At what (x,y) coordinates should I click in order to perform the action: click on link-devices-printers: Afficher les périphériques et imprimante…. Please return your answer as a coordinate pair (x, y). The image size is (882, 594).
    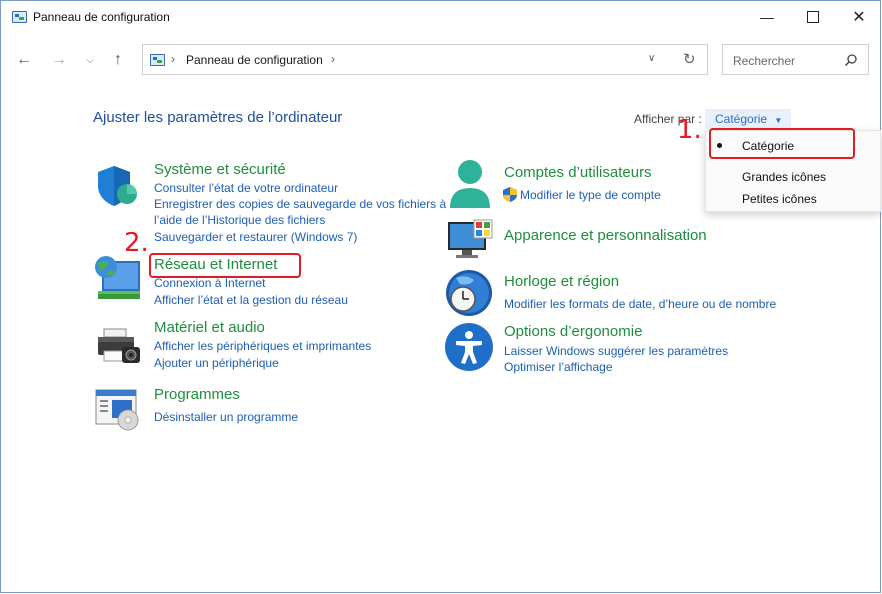
    Looking at the image, I should click on (262, 346).